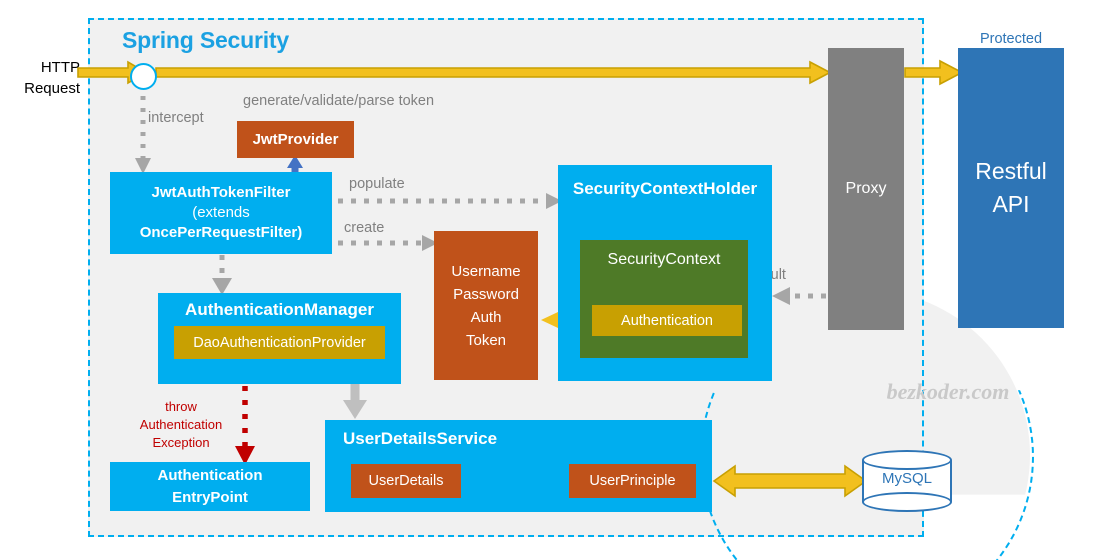  Describe the element at coordinates (420, 438) in the screenshot. I see `user-details-service-label: UserDetailsService` at that location.